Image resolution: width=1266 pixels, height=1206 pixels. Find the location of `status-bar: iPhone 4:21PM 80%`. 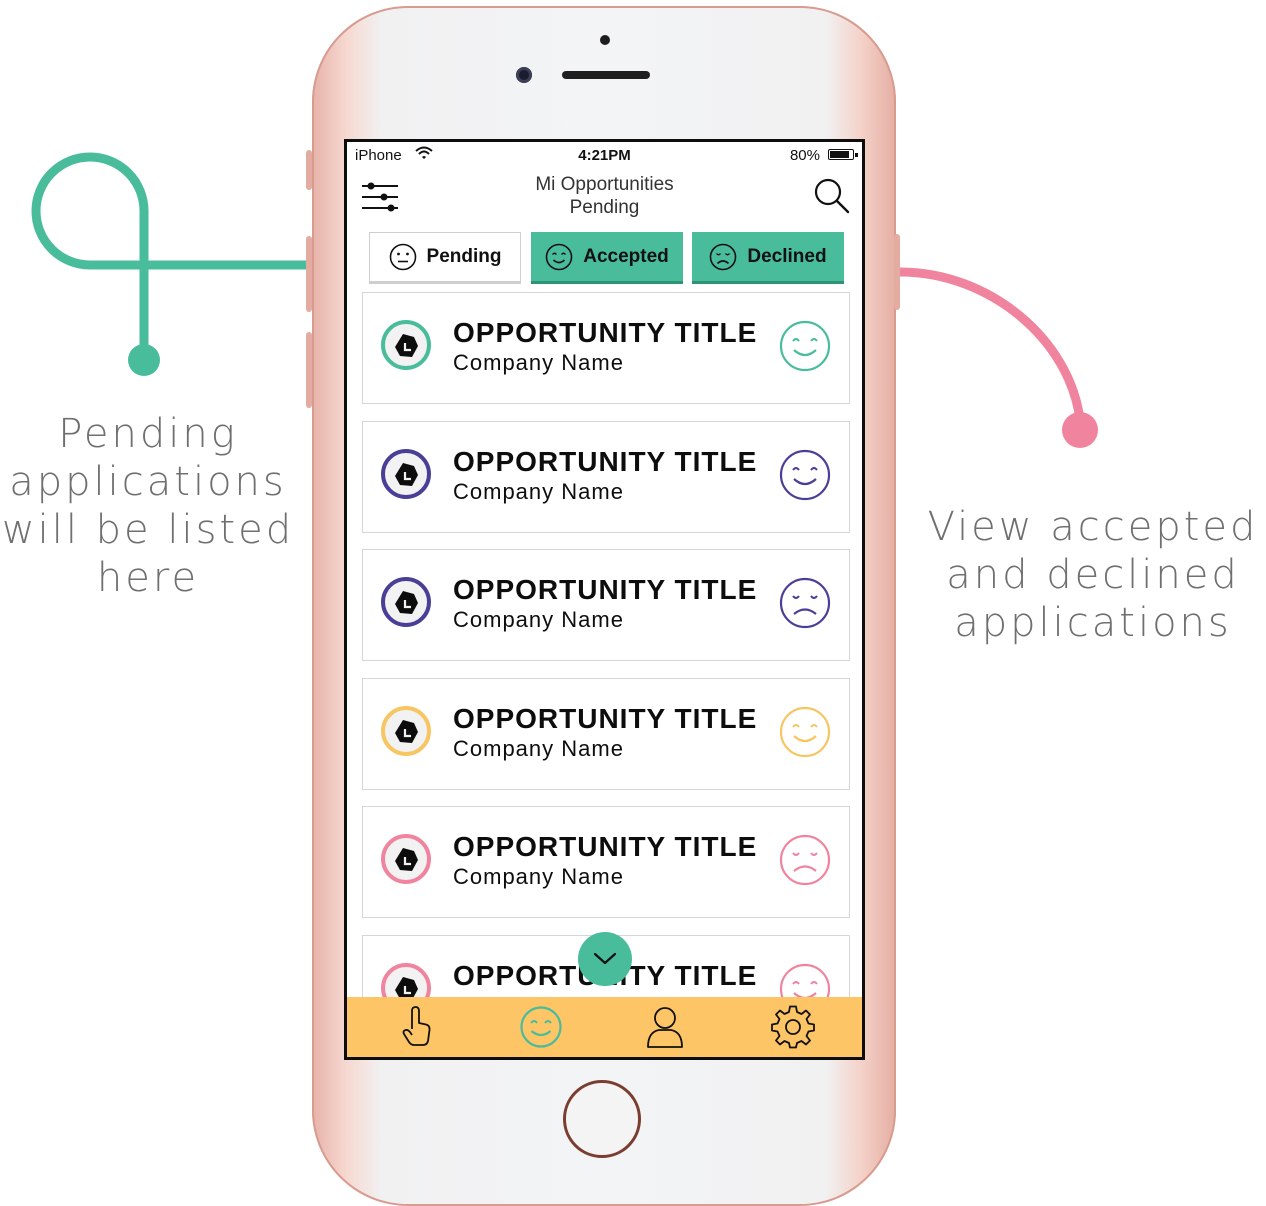

status-bar: iPhone 4:21PM 80% is located at coordinates (604, 156).